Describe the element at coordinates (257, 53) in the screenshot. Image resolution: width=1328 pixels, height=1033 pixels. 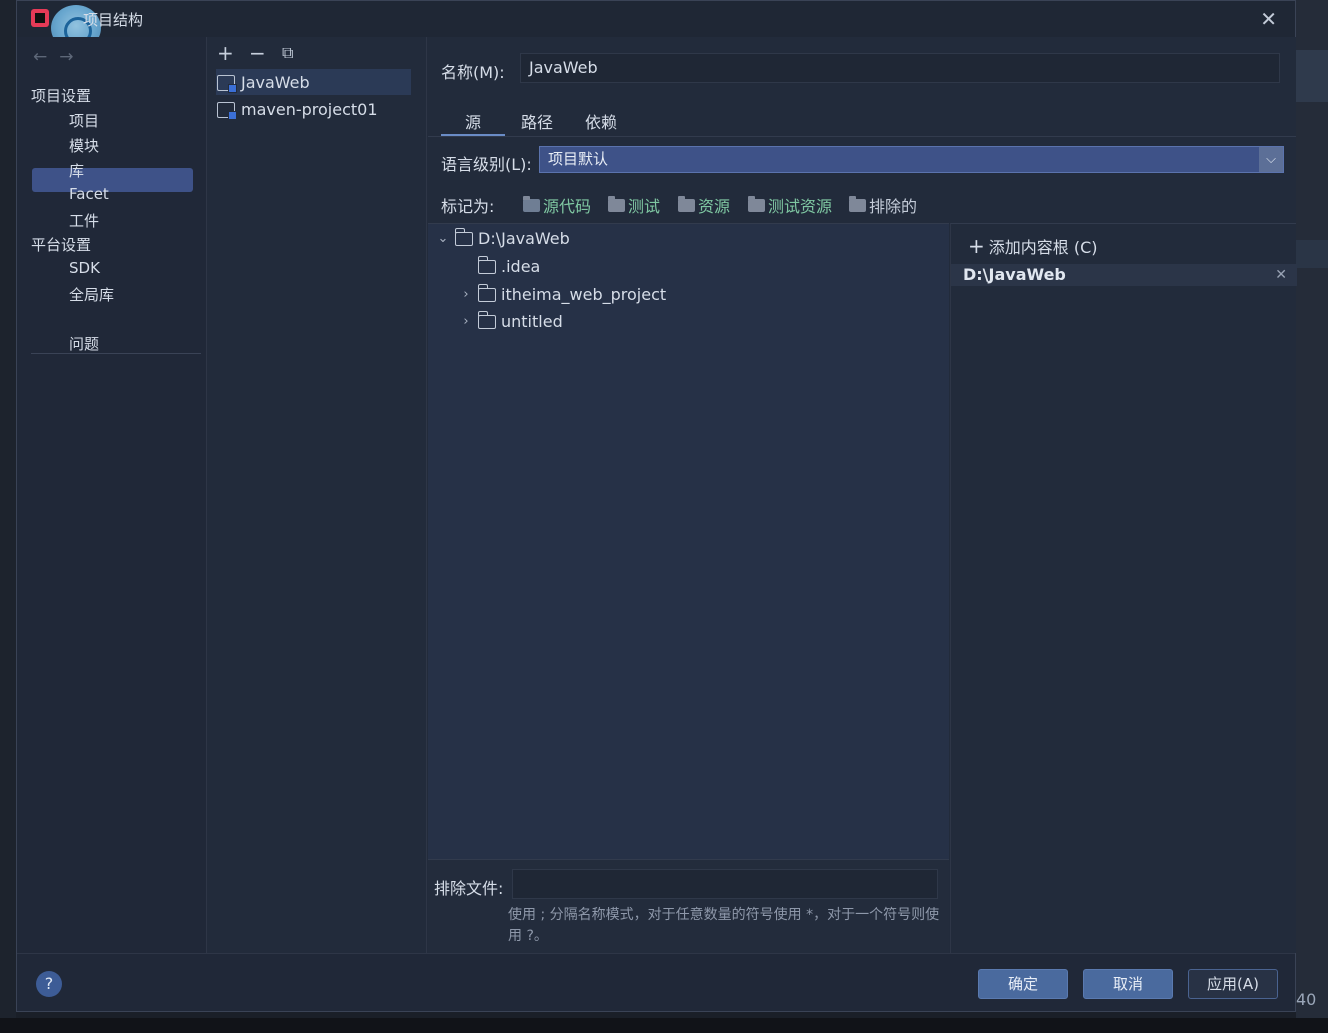
I see `remove-icon: −` at that location.